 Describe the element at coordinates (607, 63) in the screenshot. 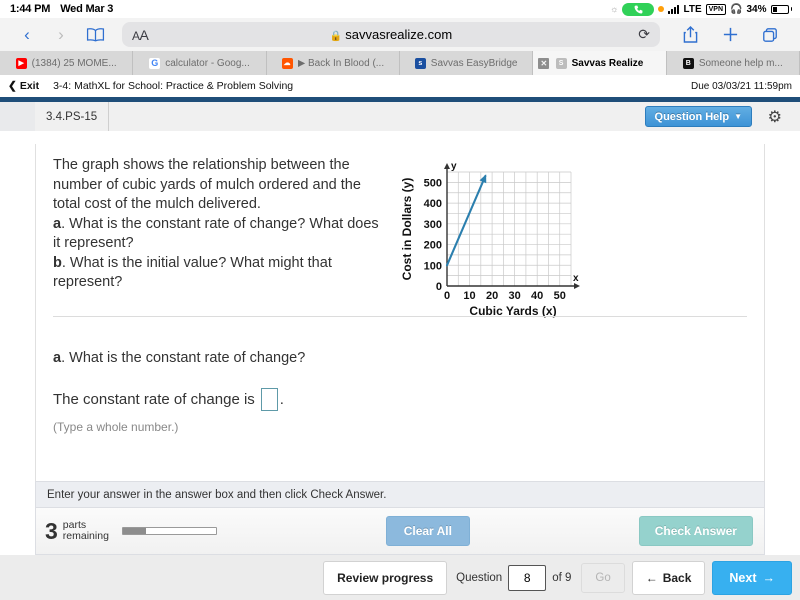

I see `tab-label: Savvas Realize` at that location.